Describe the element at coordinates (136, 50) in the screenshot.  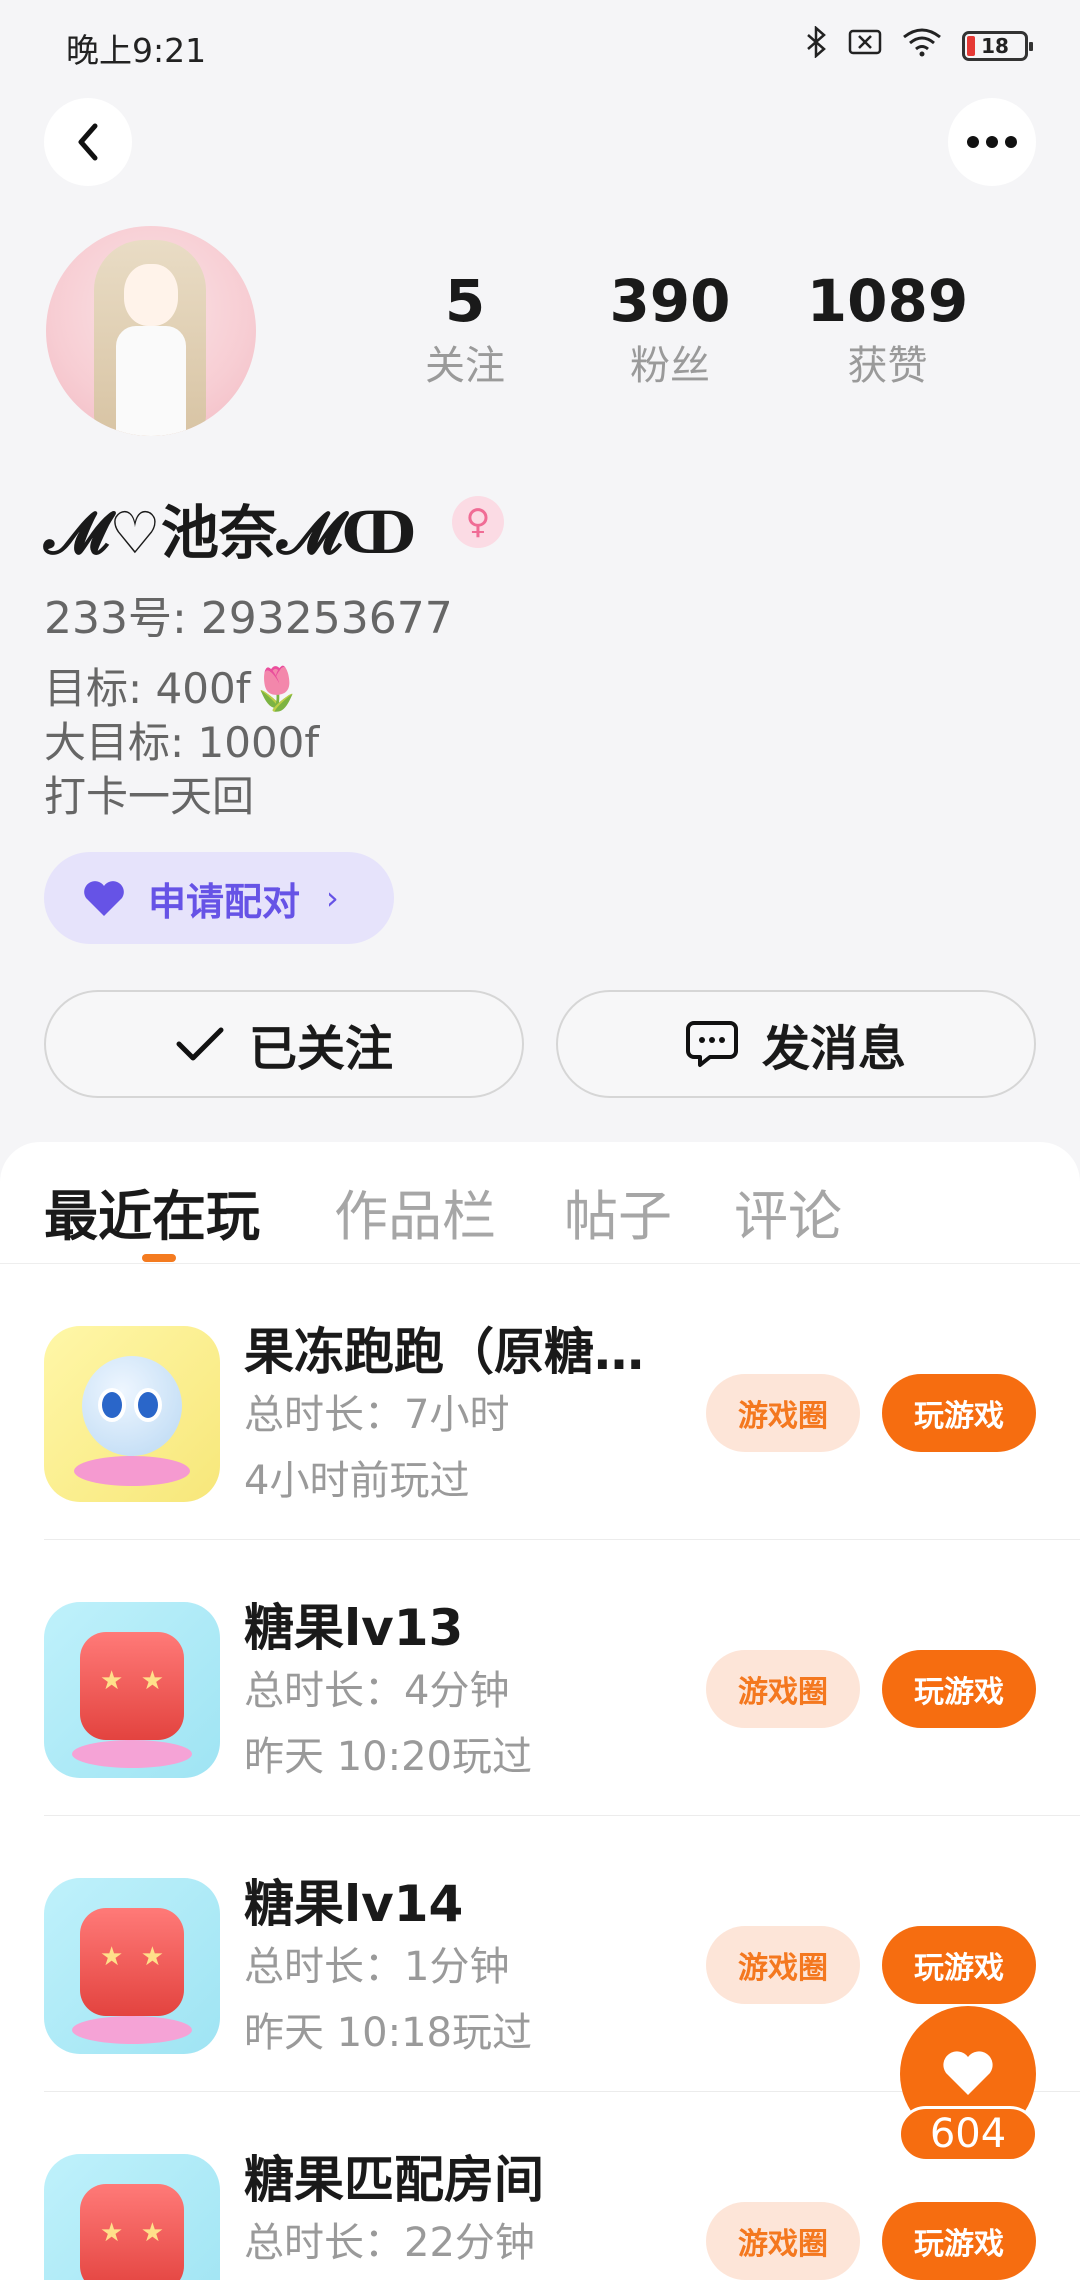
I see `status-time: 晚上9:21` at that location.